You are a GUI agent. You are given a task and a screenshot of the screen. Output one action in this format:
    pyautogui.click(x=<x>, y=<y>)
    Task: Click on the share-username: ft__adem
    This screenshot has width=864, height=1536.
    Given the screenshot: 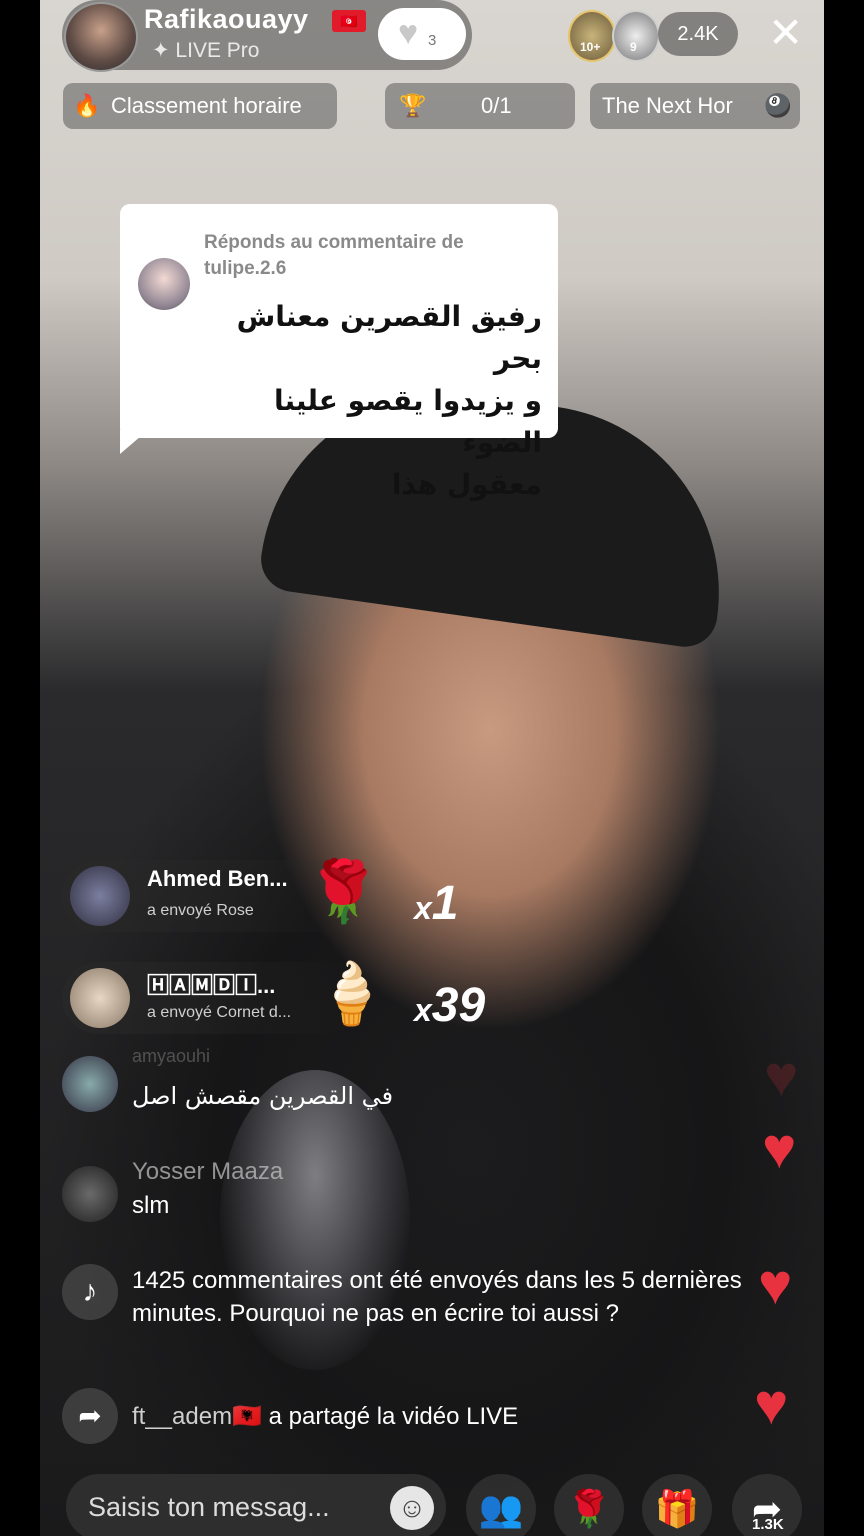 What is the action you would take?
    pyautogui.click(x=182, y=1416)
    